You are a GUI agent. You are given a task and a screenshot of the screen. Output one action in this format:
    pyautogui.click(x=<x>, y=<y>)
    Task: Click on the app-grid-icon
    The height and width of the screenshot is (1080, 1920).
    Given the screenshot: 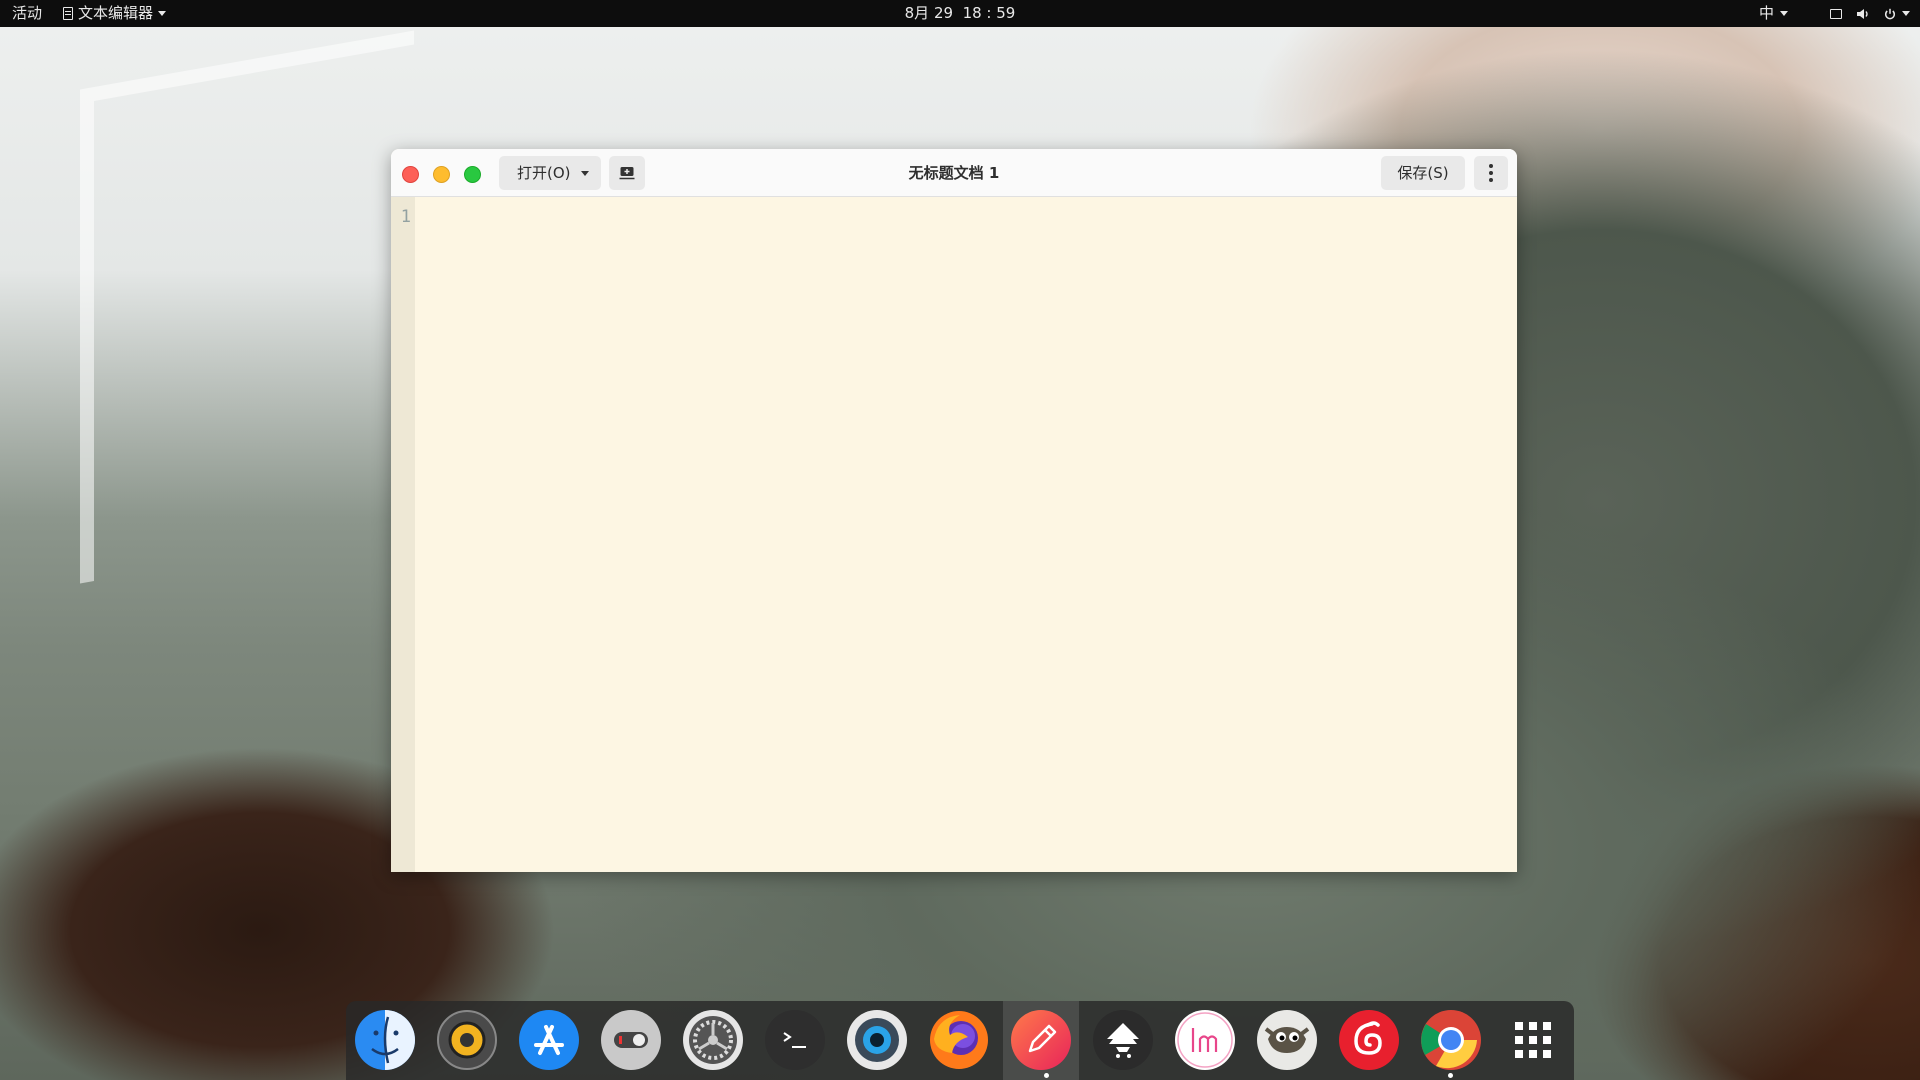 What is the action you would take?
    pyautogui.click(x=1533, y=1040)
    